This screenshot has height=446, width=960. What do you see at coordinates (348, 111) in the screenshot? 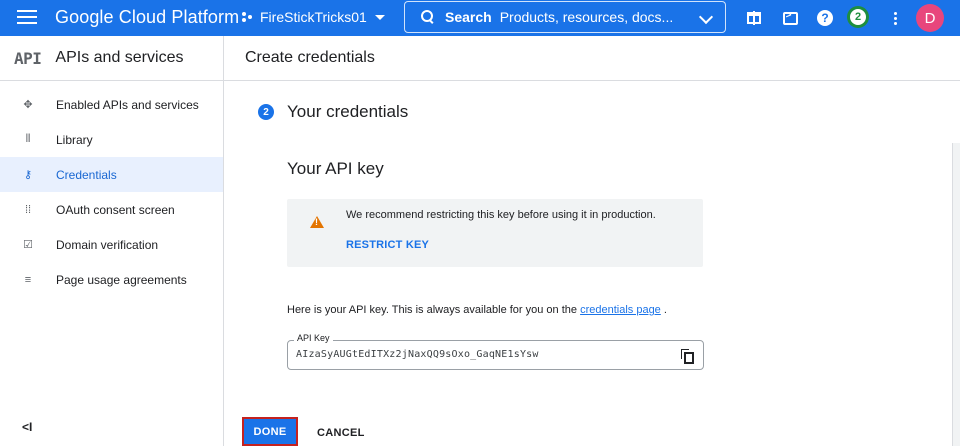
I see `step-title: Your credentials` at bounding box center [348, 111].